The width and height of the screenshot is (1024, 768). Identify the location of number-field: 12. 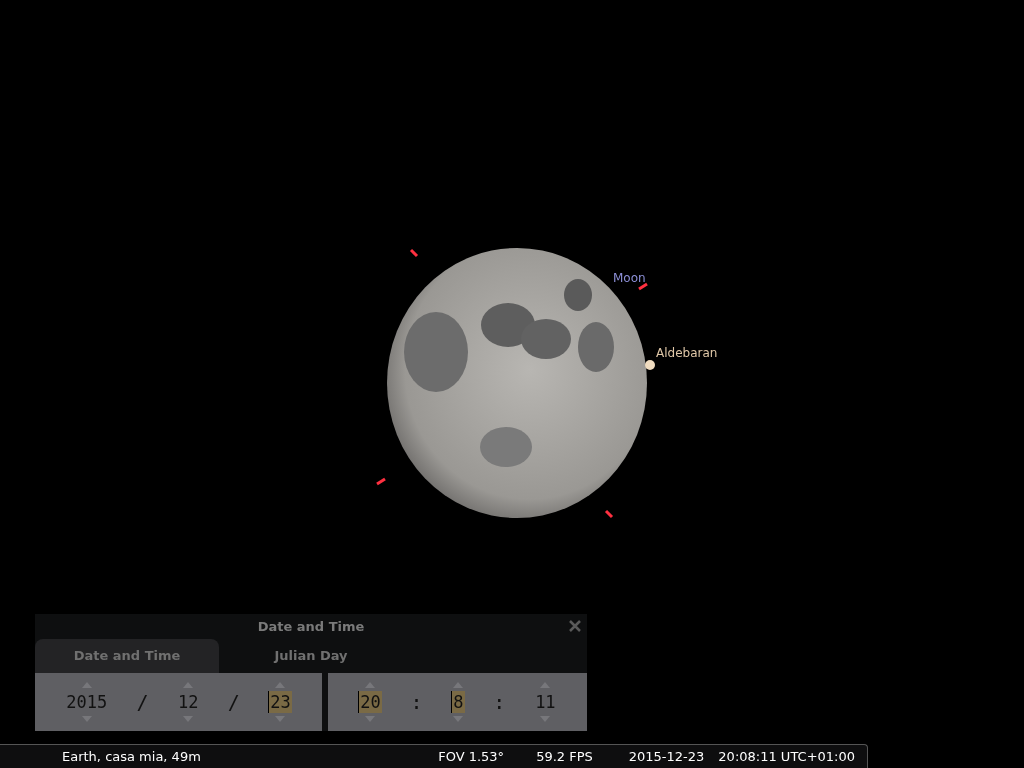
(188, 702).